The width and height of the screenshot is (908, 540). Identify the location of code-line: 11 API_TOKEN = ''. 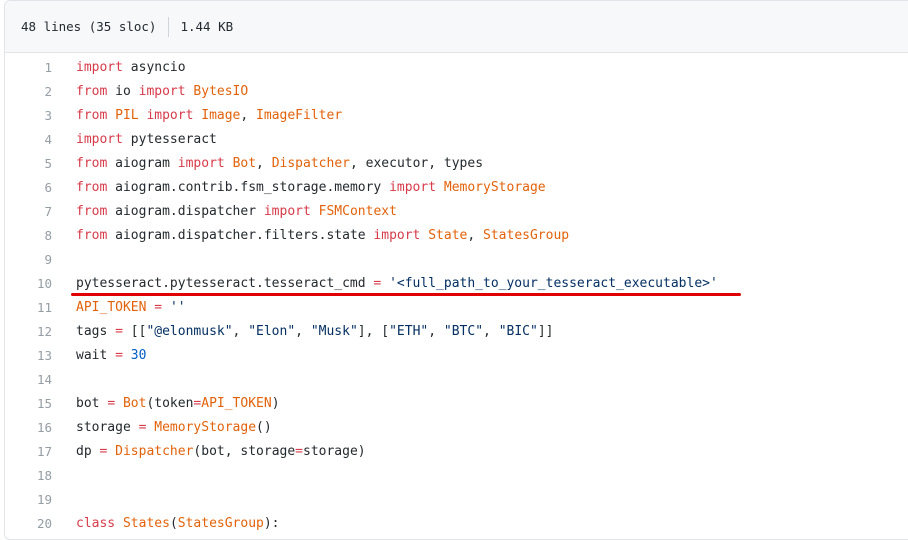
(456, 308).